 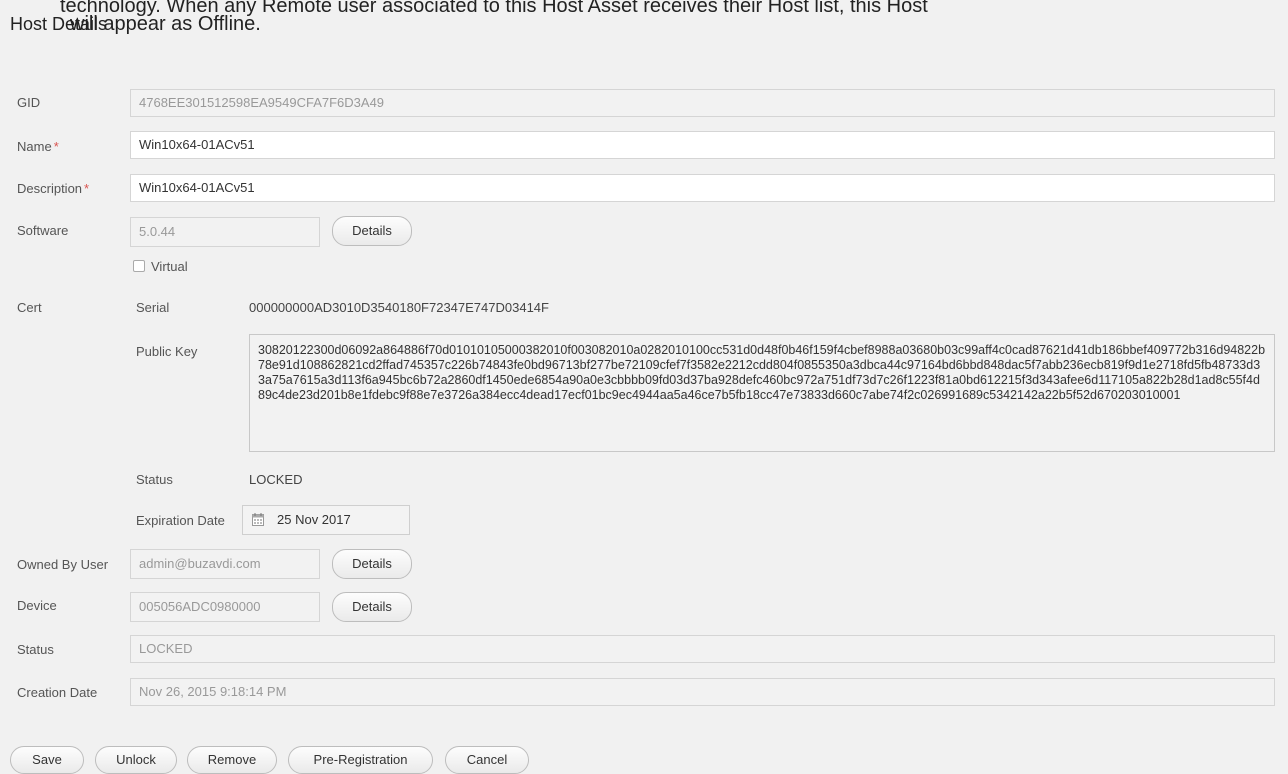 I want to click on owned-by-details-button: Details, so click(x=372, y=564).